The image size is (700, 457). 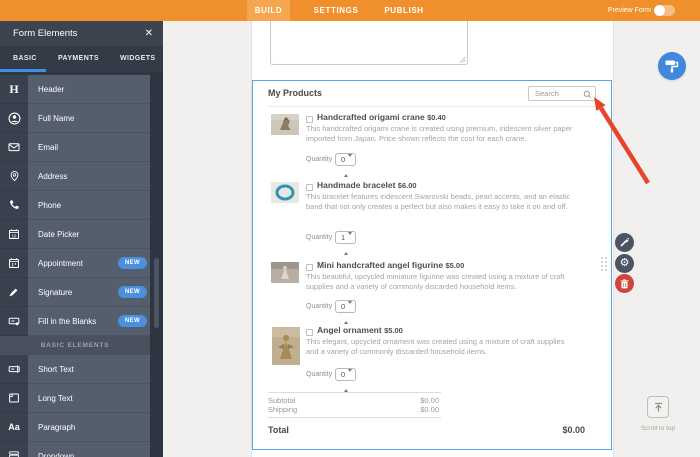 I want to click on sidebar-item-header: H Header, so click(x=75, y=89).